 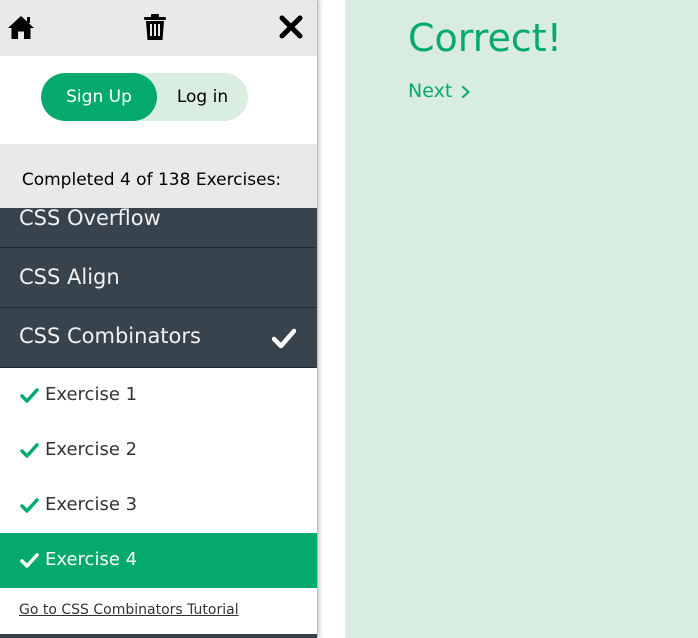 I want to click on auth-toggle: Sign Up Log in, so click(x=144, y=97).